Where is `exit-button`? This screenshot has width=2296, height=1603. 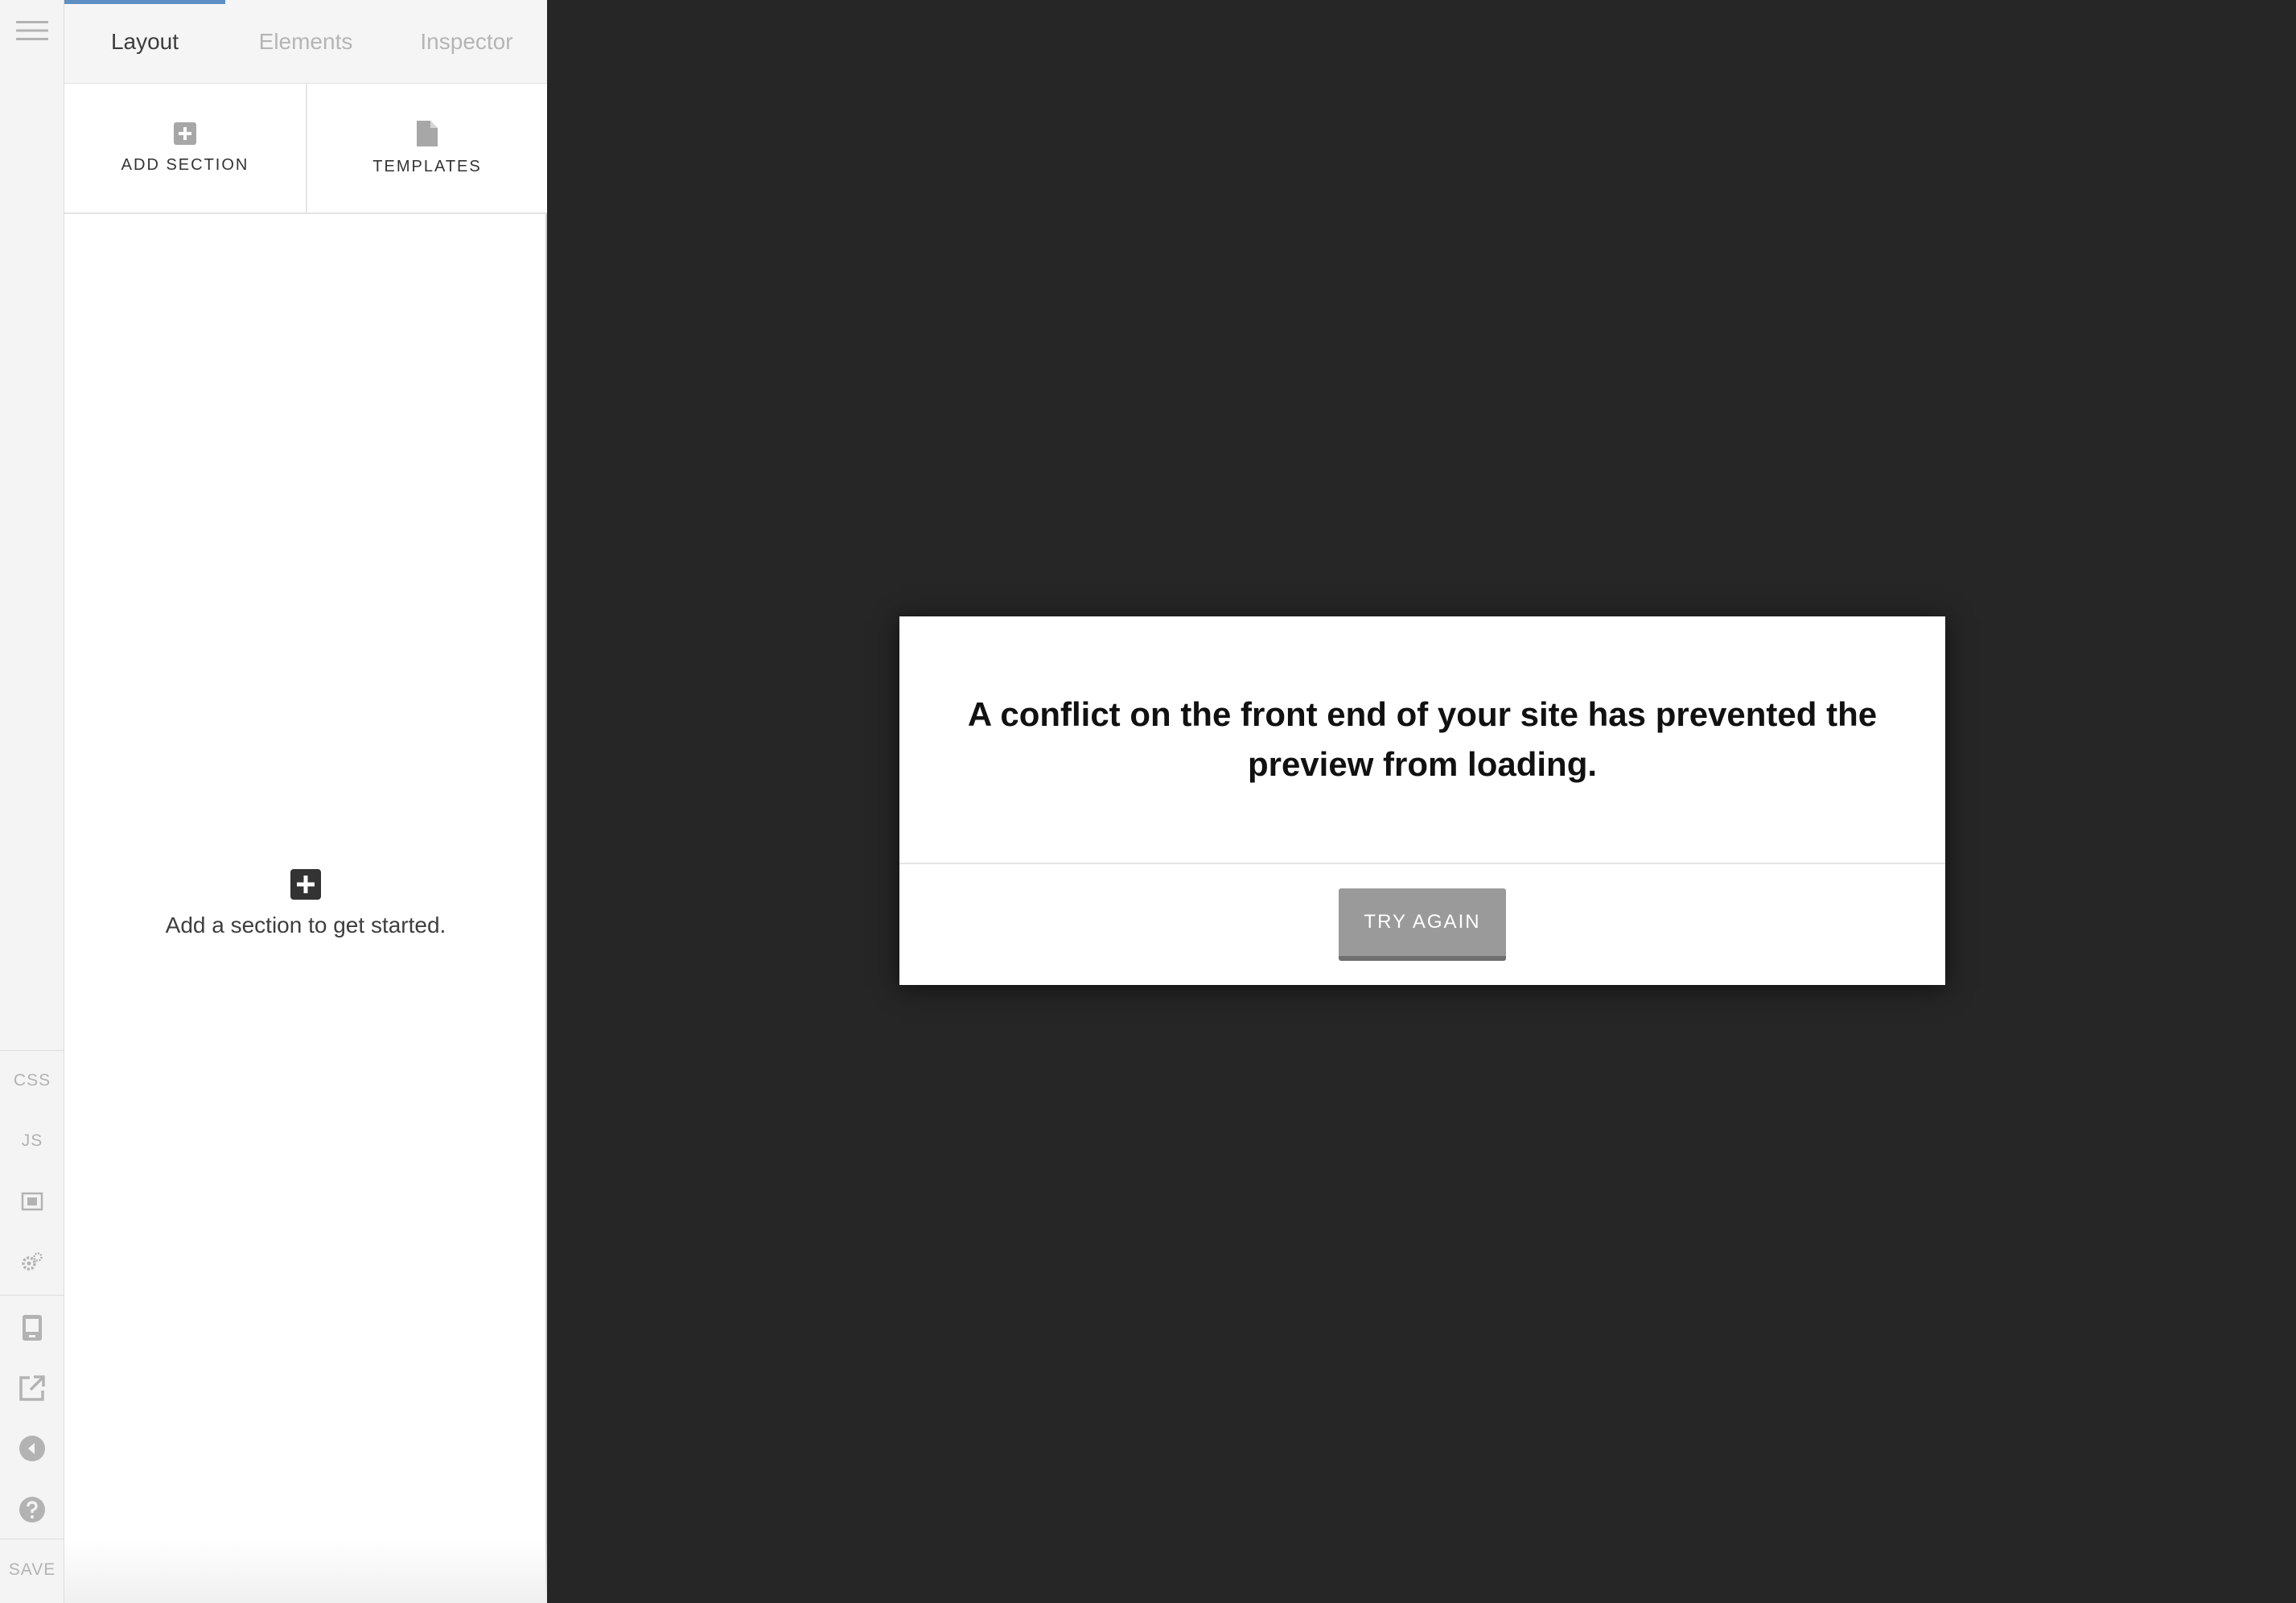 exit-button is located at coordinates (32, 1448).